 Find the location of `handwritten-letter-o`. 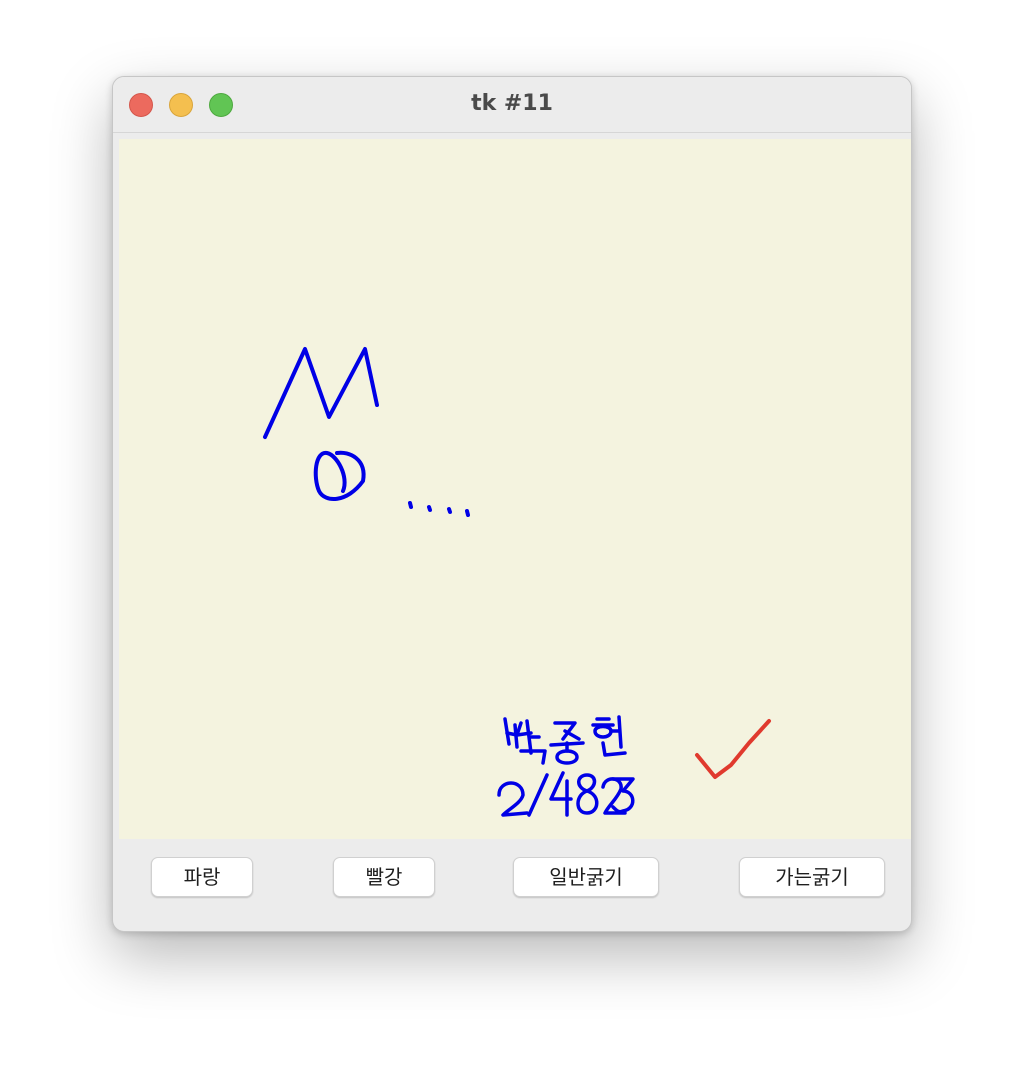

handwritten-letter-o is located at coordinates (339, 475).